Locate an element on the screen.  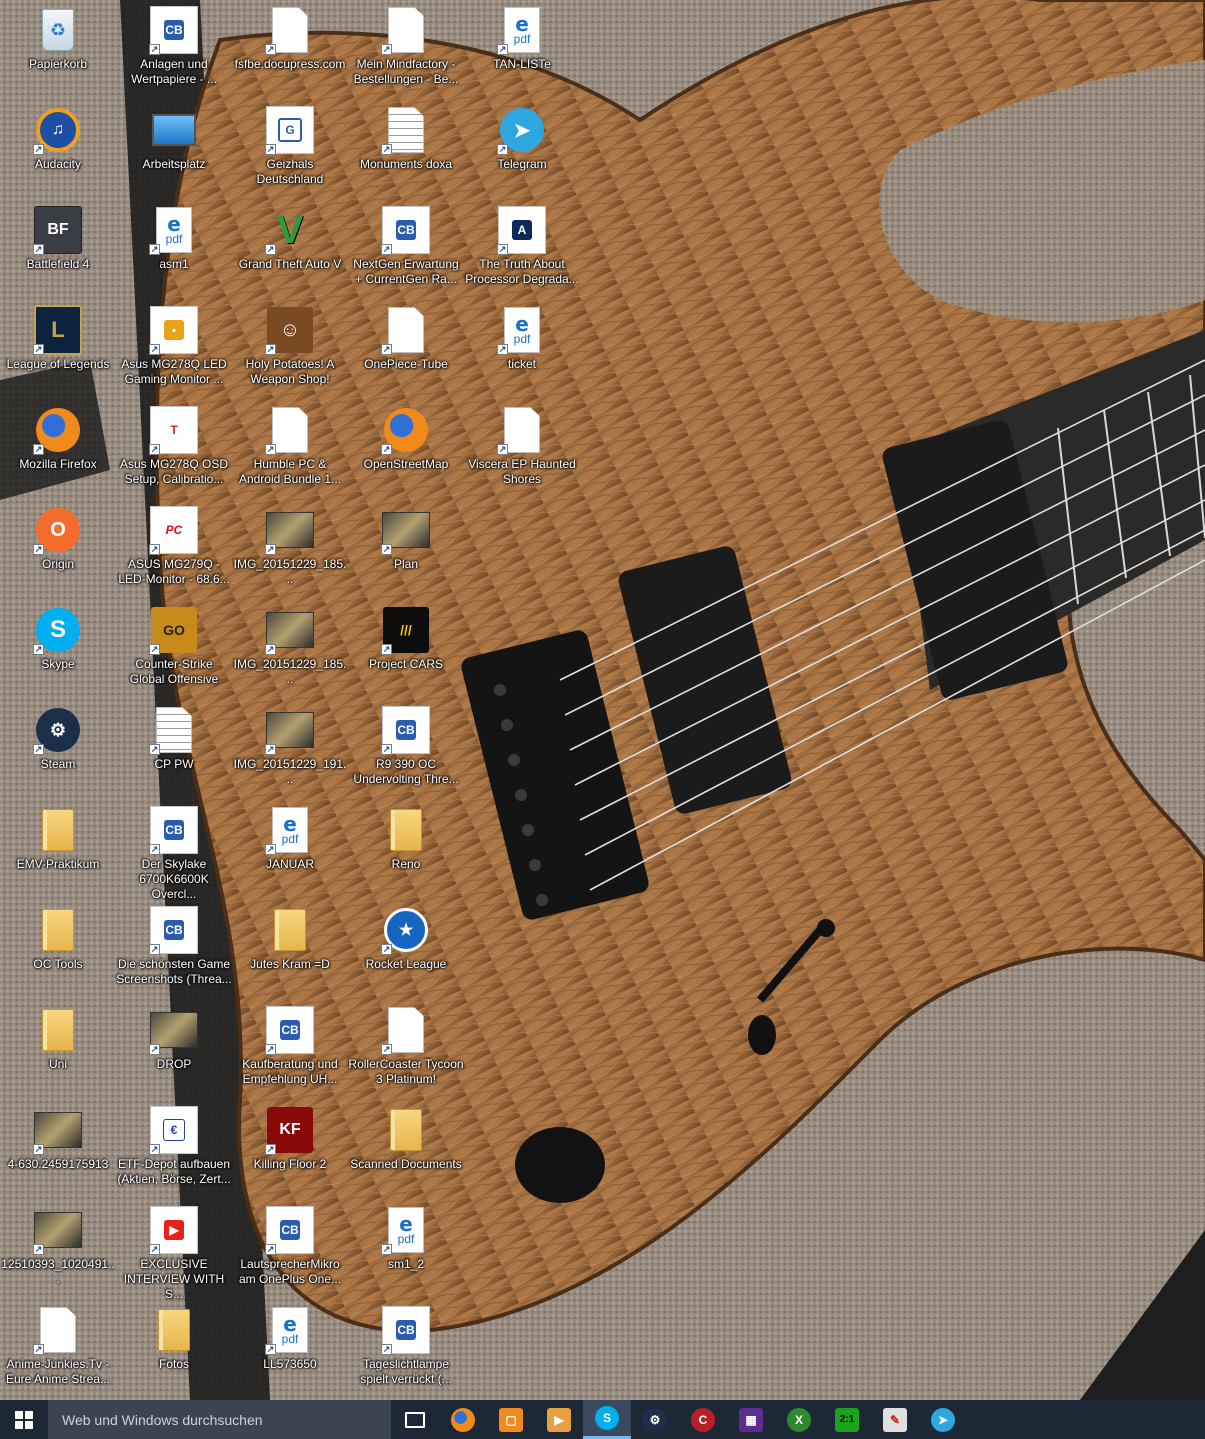
desktop-icon-league-of-legends: L ↗ League of Legends is located at coordinates (58, 348).